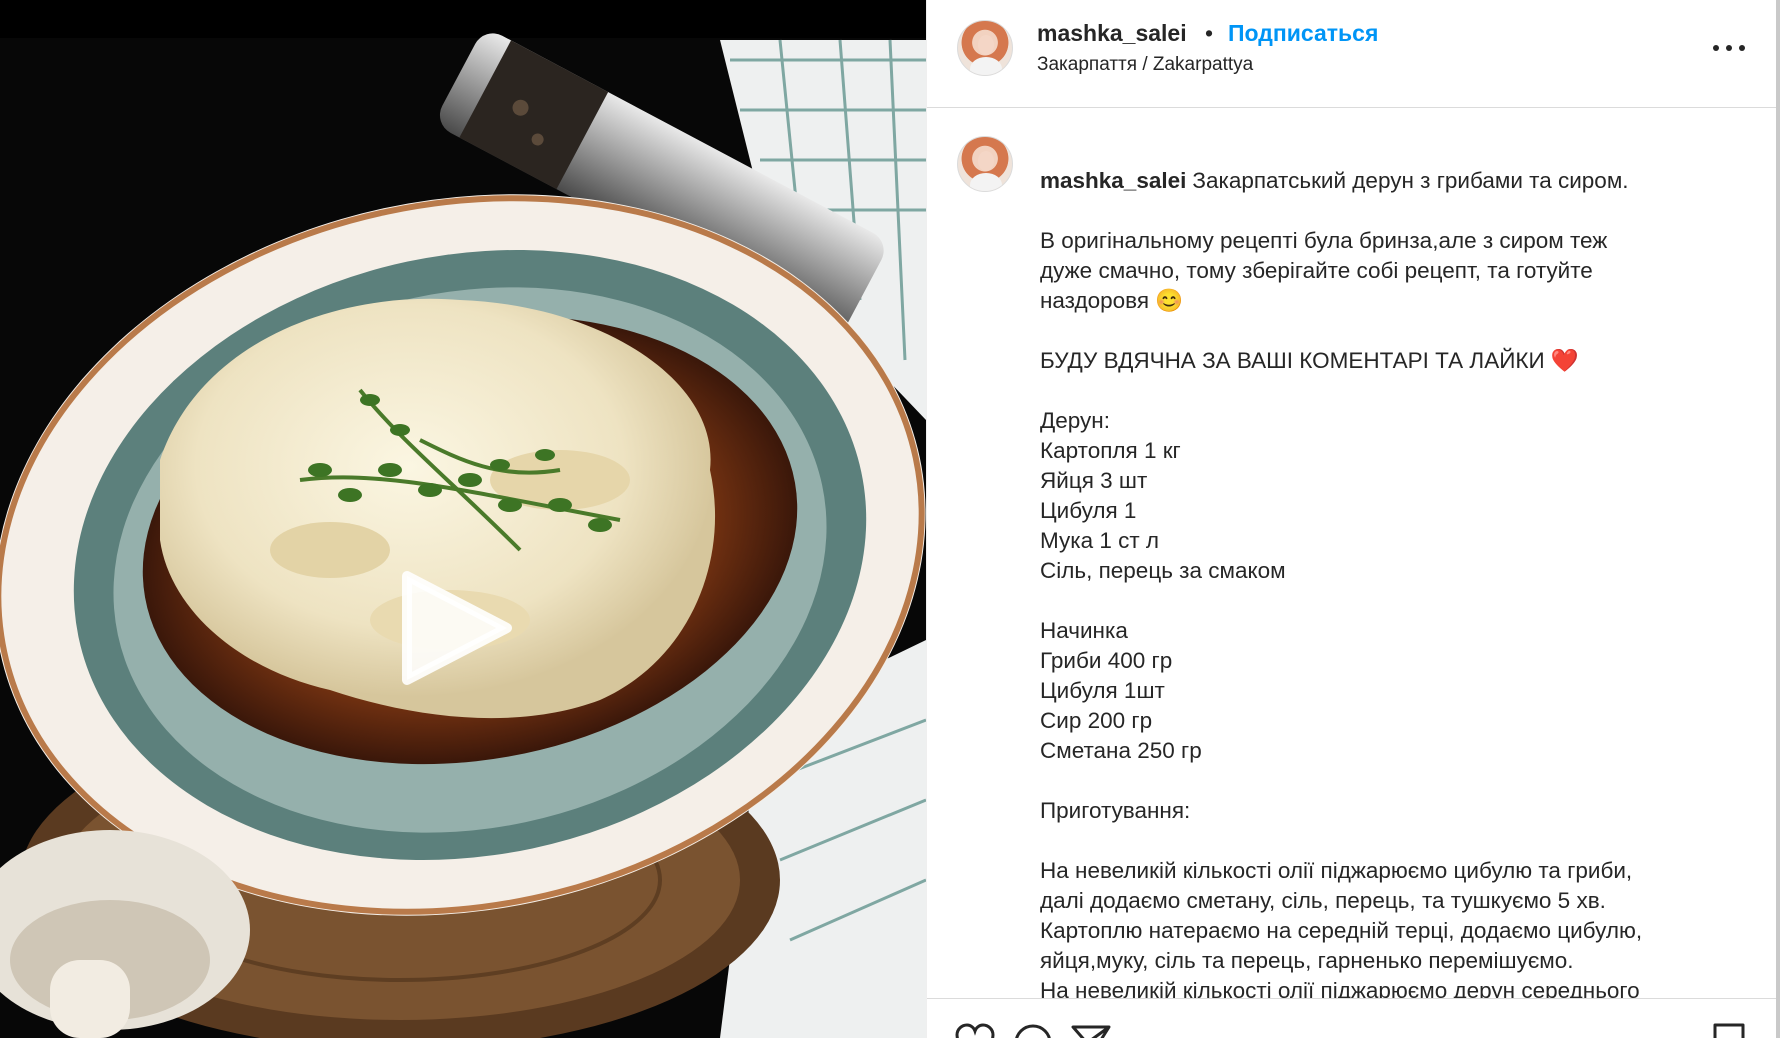 The height and width of the screenshot is (1038, 1780). I want to click on post-location: Закарпаття / Zakarpattya, so click(1145, 65).